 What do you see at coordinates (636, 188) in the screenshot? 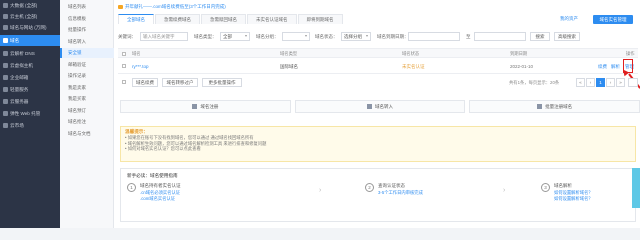
I see `floating-help-tab` at bounding box center [636, 188].